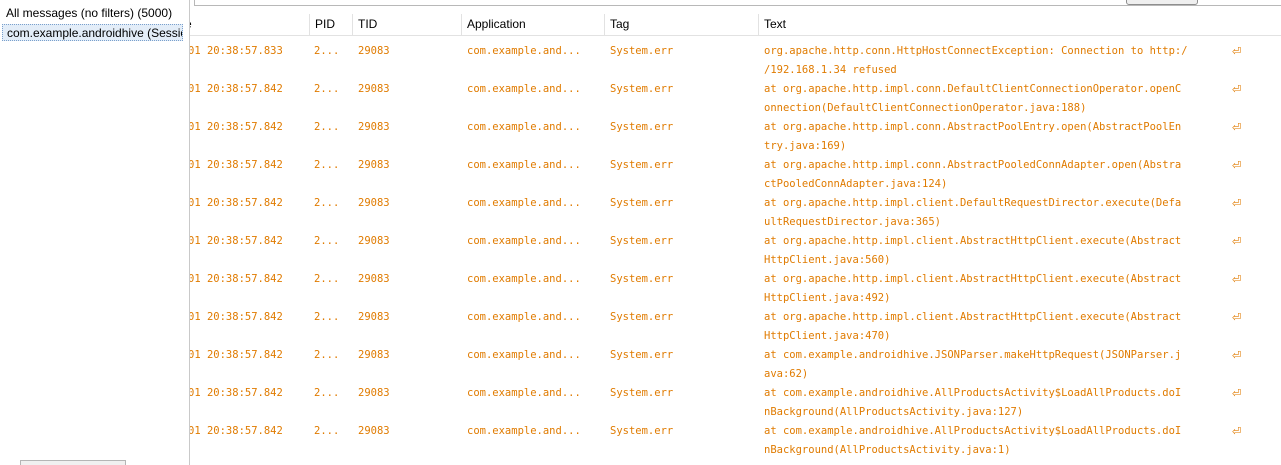 Image resolution: width=1281 pixels, height=465 pixels. What do you see at coordinates (92, 13) in the screenshot?
I see `filter-all-messages: All messages (no filters) (5000)` at bounding box center [92, 13].